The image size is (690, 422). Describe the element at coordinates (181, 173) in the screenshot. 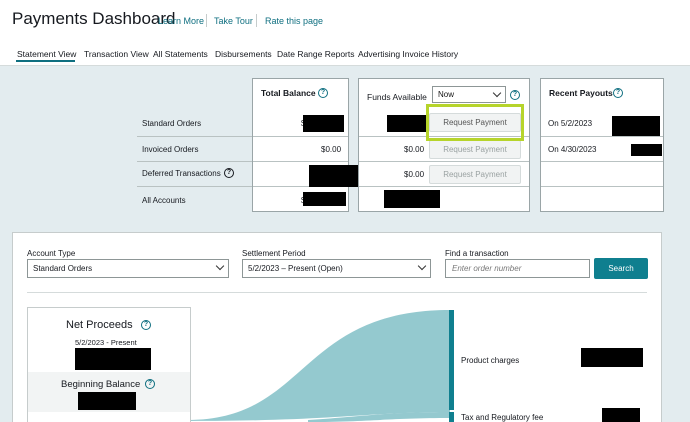

I see `row-label-deferred-transactions: Deferred Transactions` at that location.